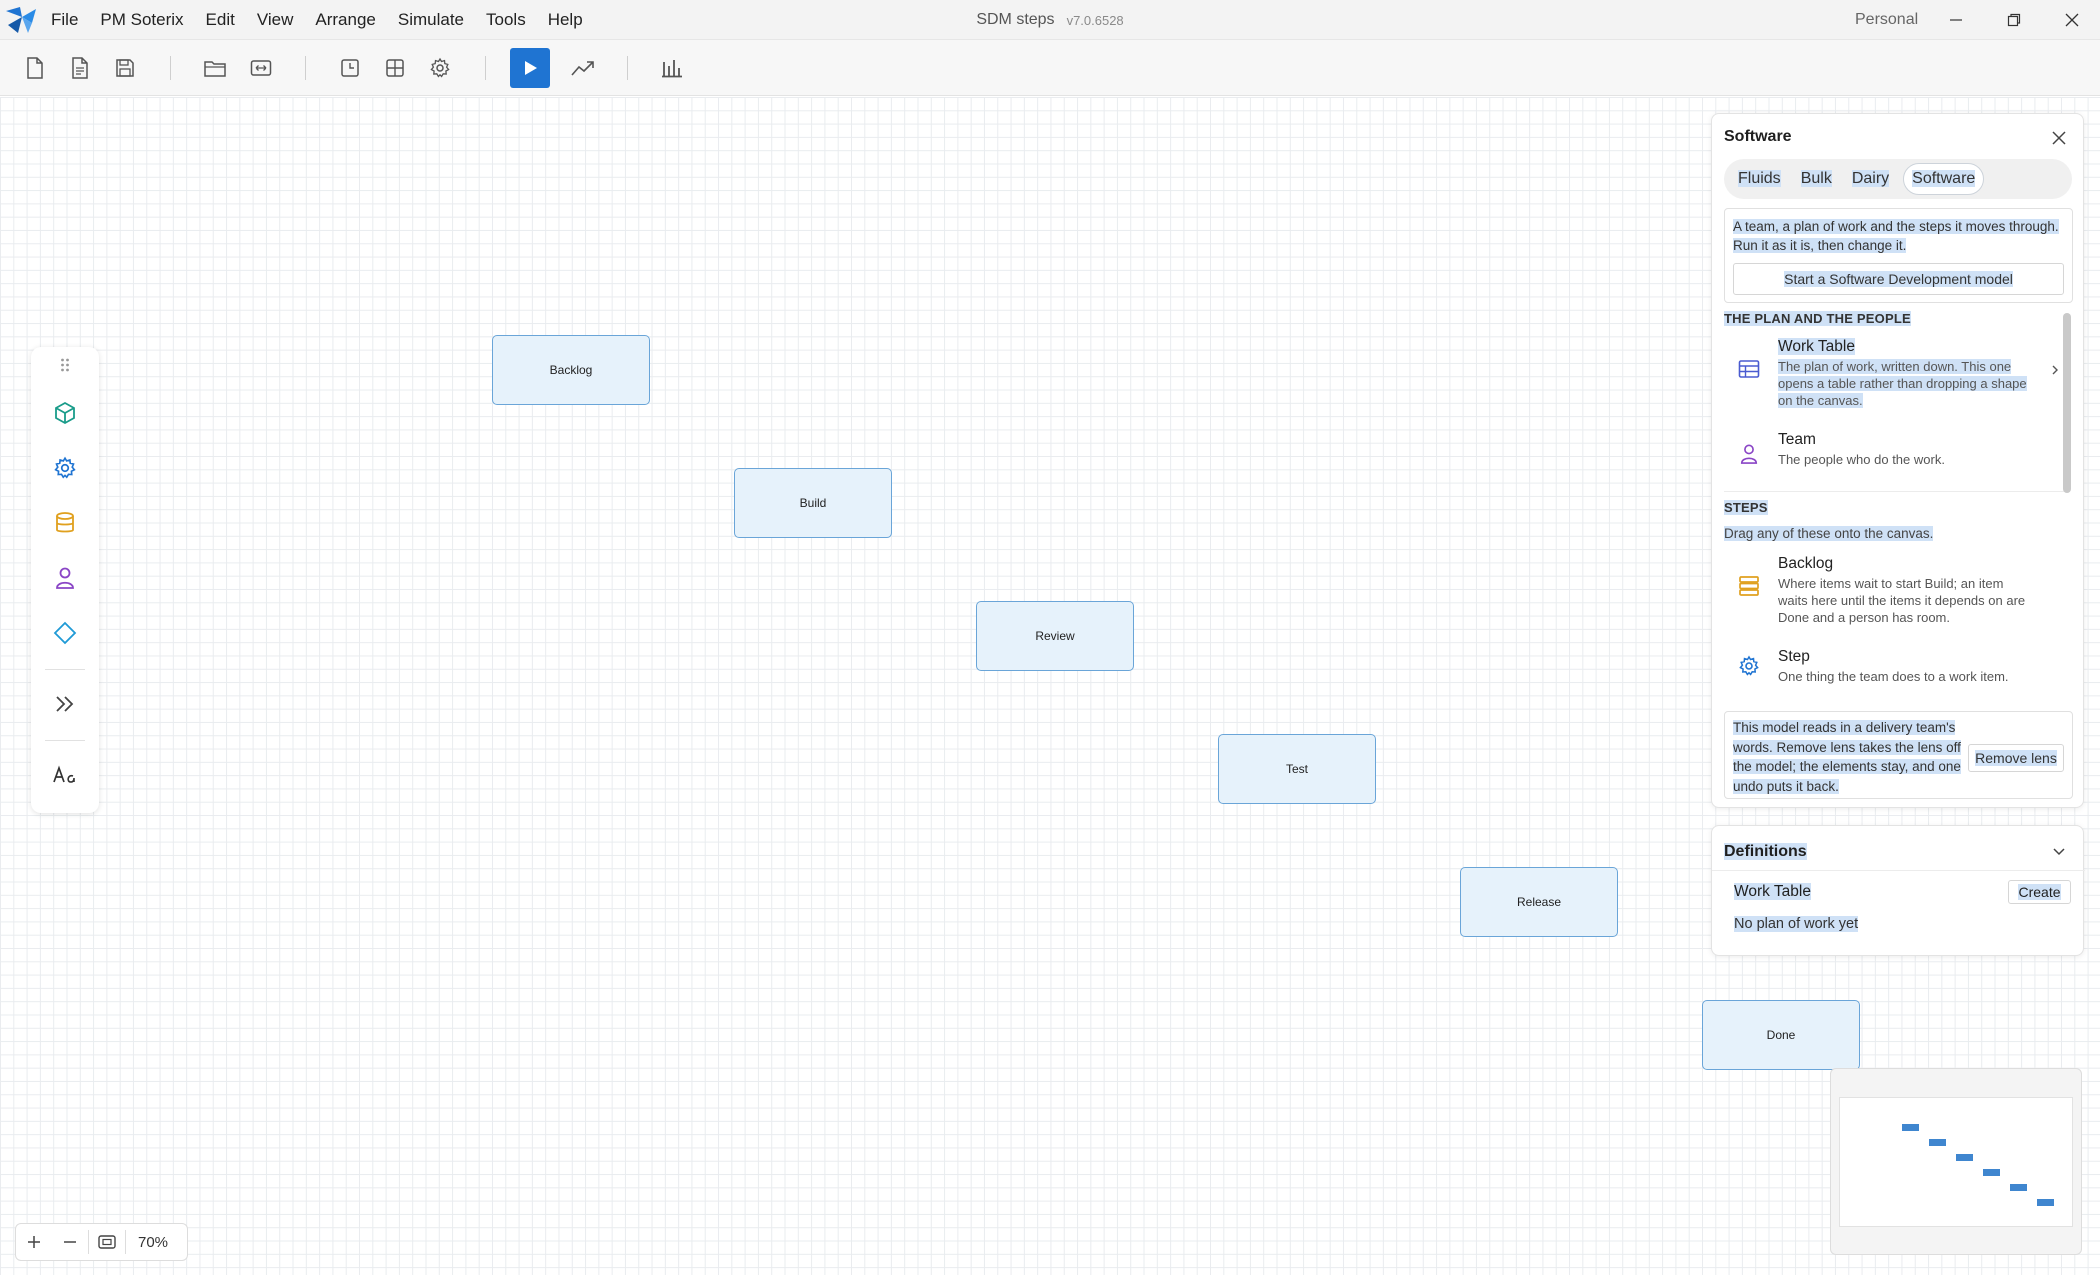 The height and width of the screenshot is (1275, 2100). I want to click on drag-handle, so click(65, 365).